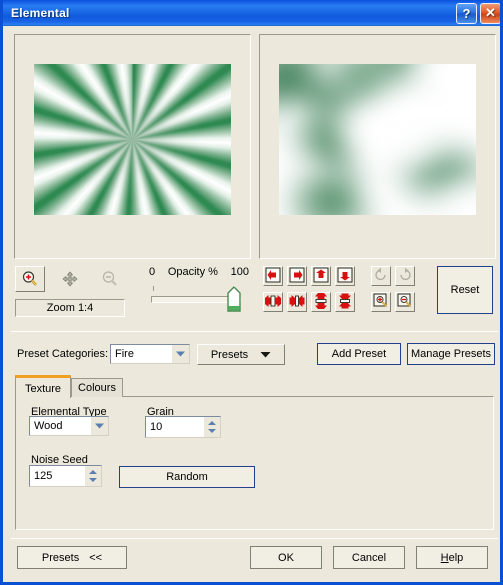 This screenshot has height=585, width=503. I want to click on preset-category-value: Fire, so click(124, 354).